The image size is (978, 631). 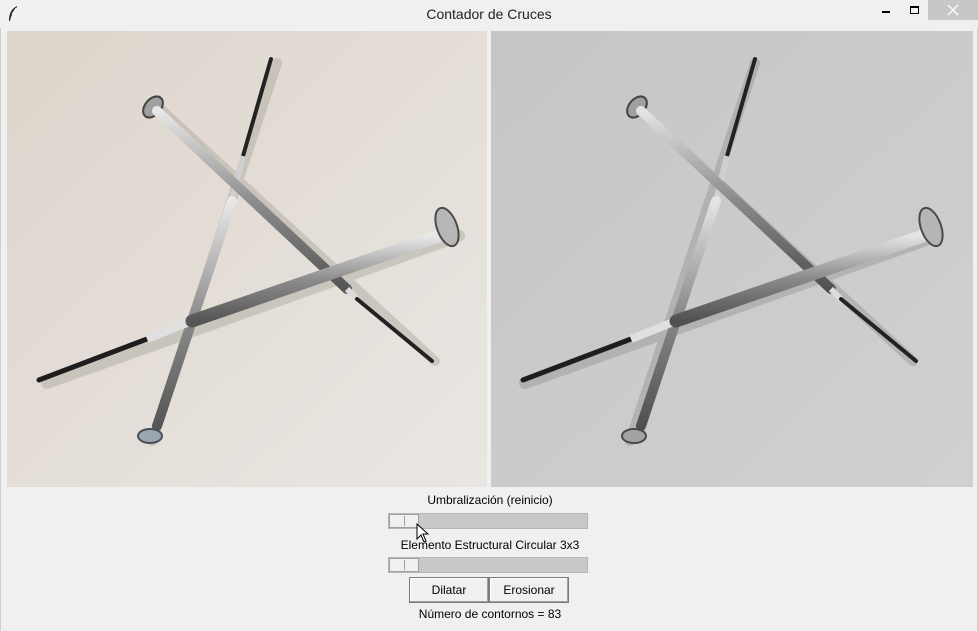 I want to click on struct-element-slider-thumb, so click(x=404, y=565).